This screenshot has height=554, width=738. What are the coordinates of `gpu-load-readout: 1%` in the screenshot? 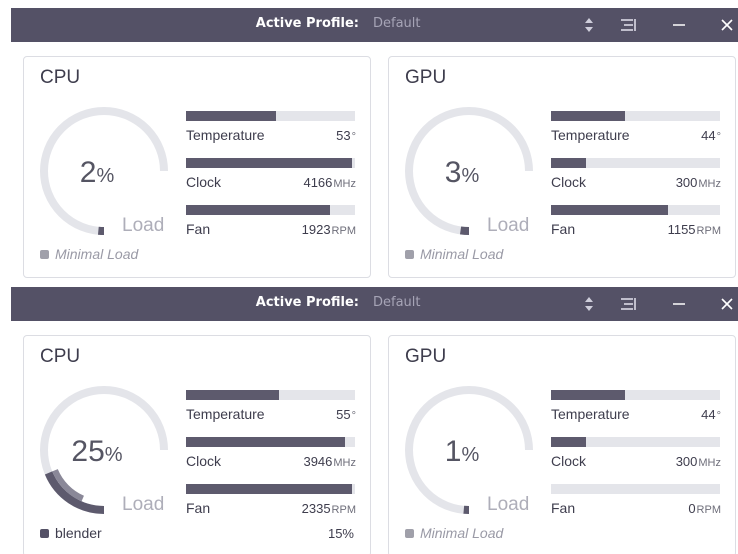 It's located at (462, 452).